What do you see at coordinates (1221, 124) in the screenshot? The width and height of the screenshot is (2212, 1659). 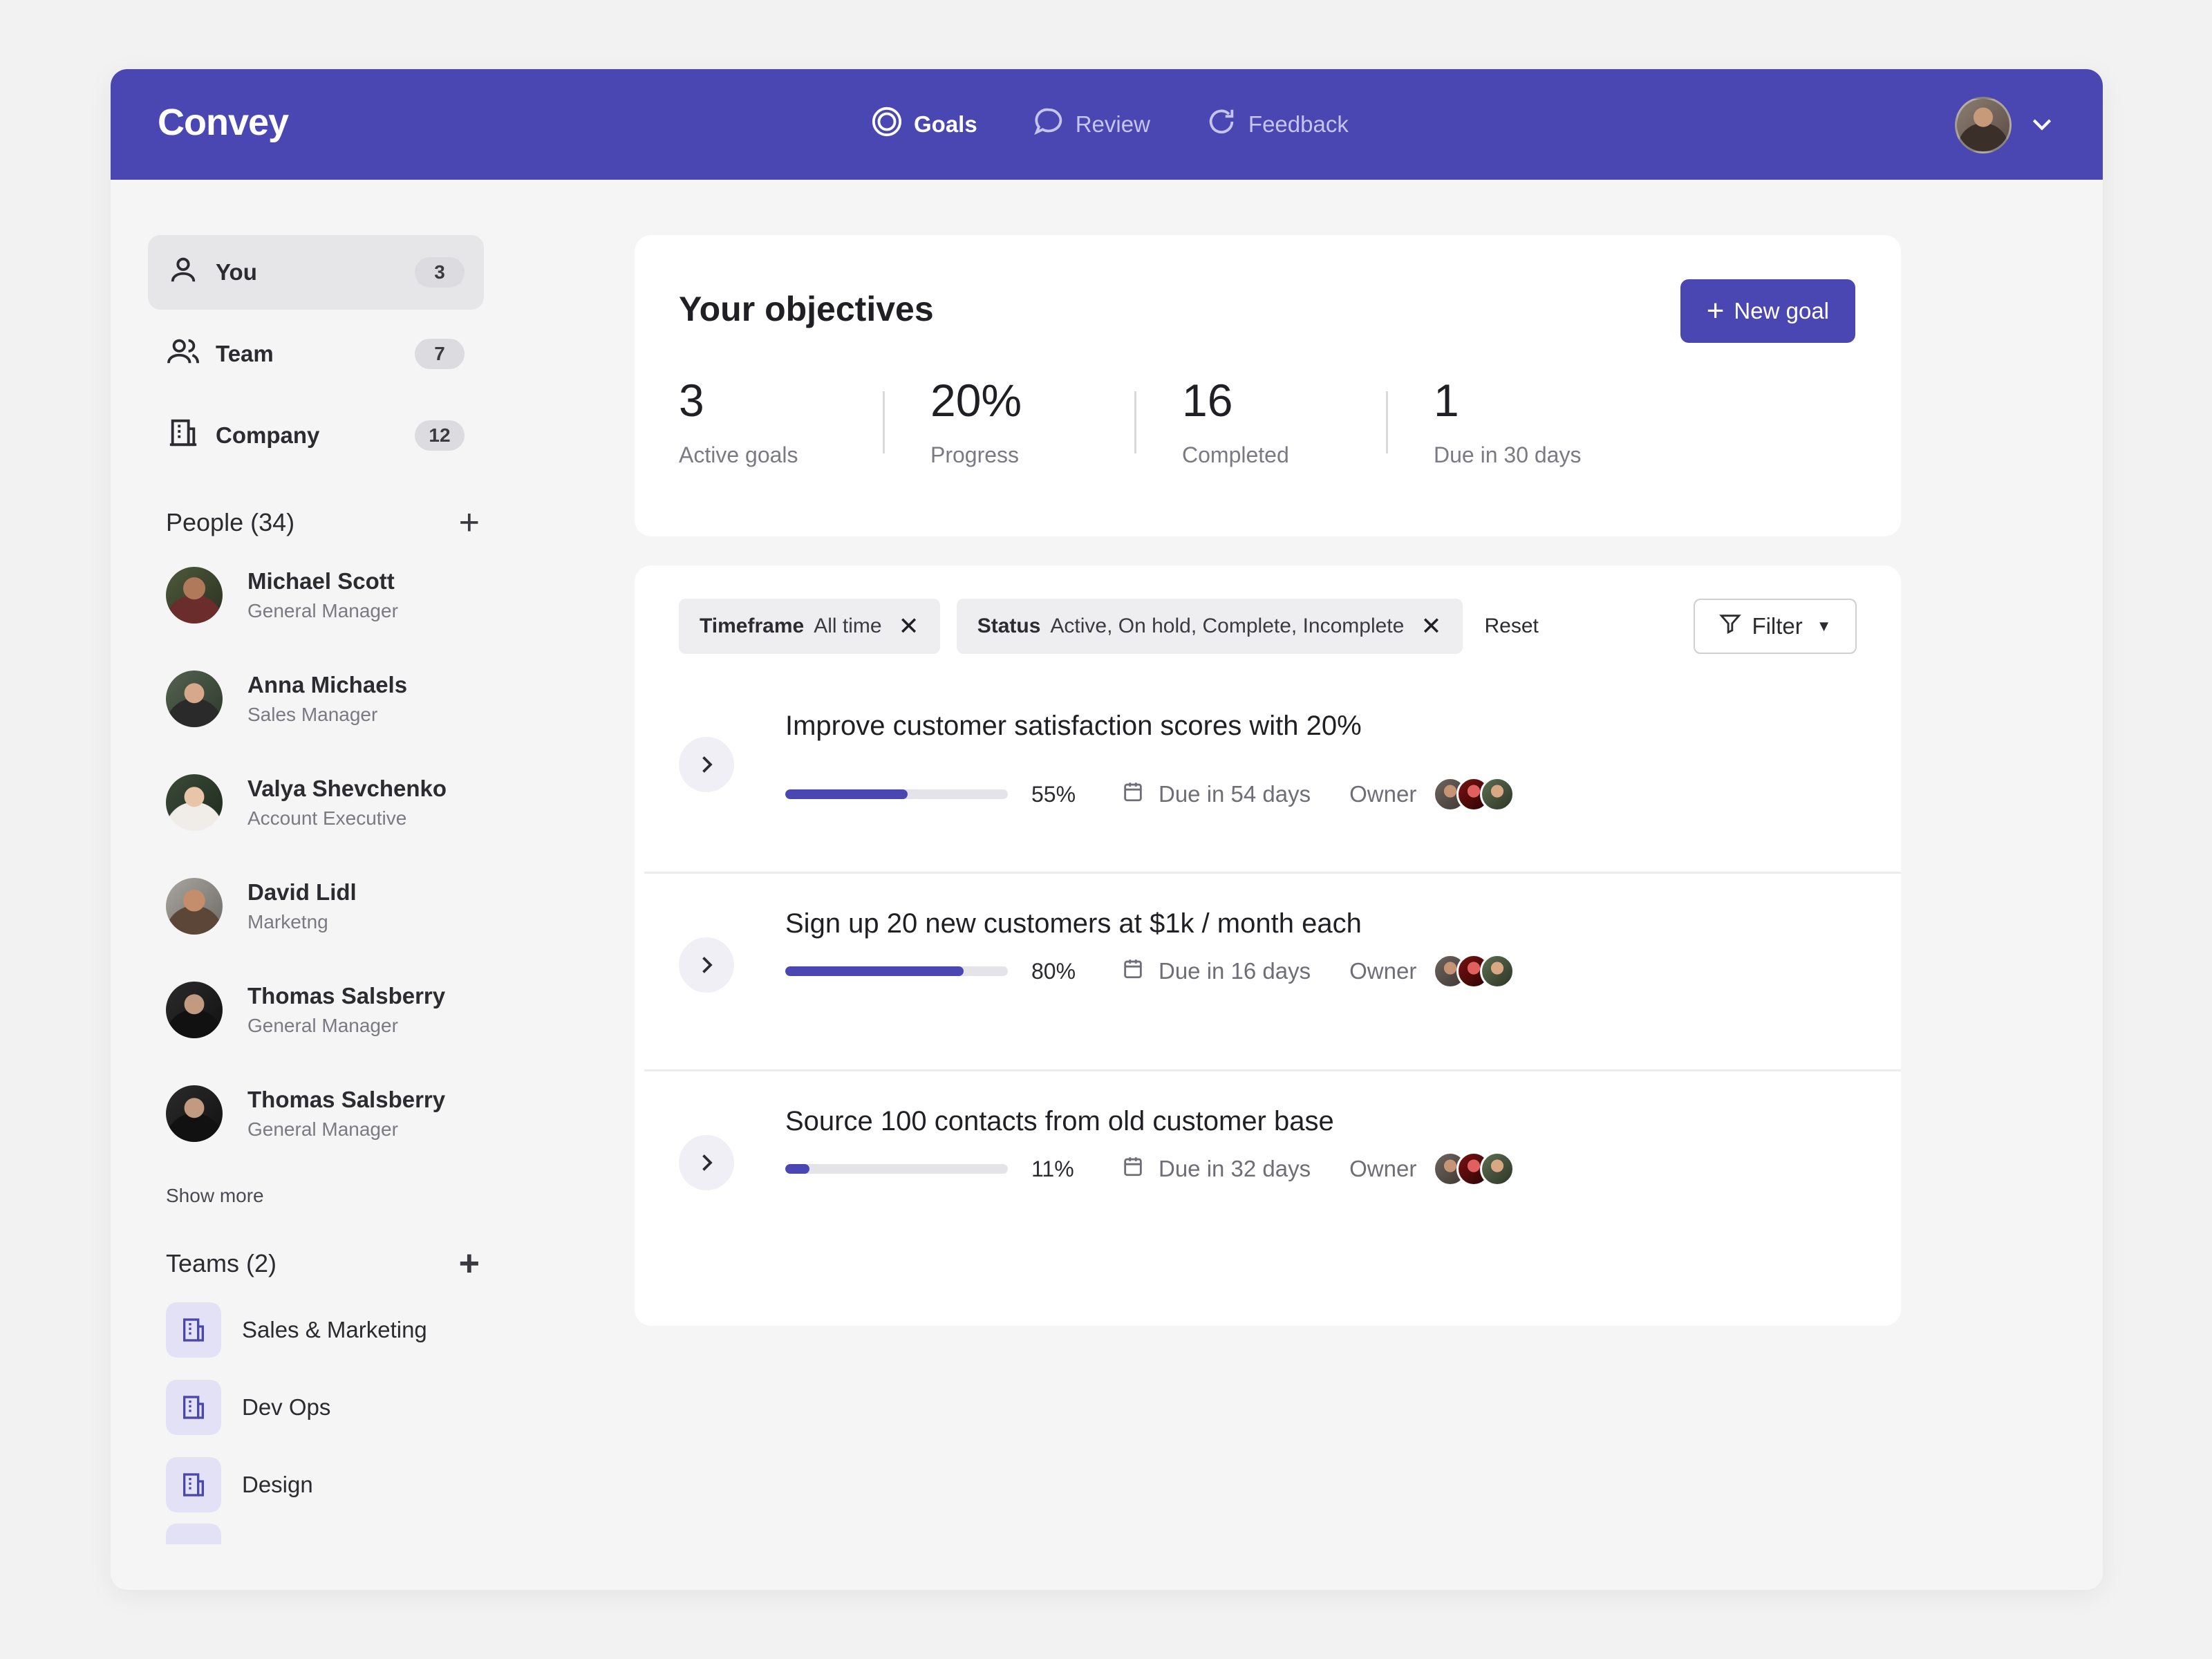 I see `refresh-icon` at bounding box center [1221, 124].